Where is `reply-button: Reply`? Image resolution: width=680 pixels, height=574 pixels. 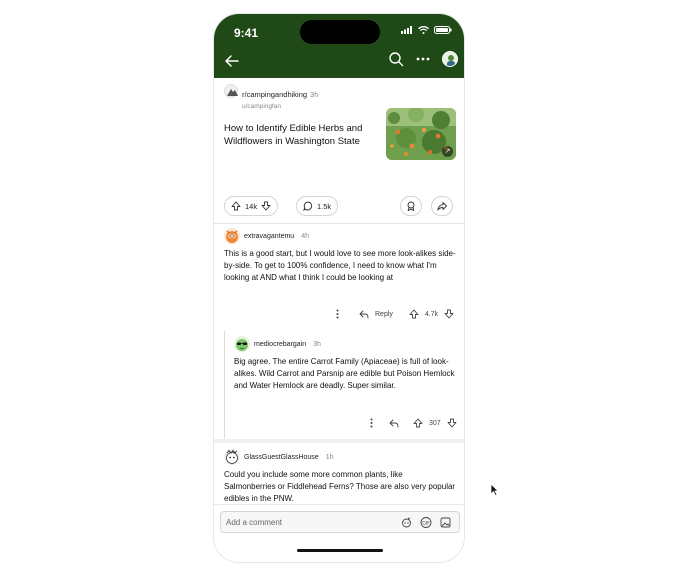
reply-button: Reply is located at coordinates (384, 314).